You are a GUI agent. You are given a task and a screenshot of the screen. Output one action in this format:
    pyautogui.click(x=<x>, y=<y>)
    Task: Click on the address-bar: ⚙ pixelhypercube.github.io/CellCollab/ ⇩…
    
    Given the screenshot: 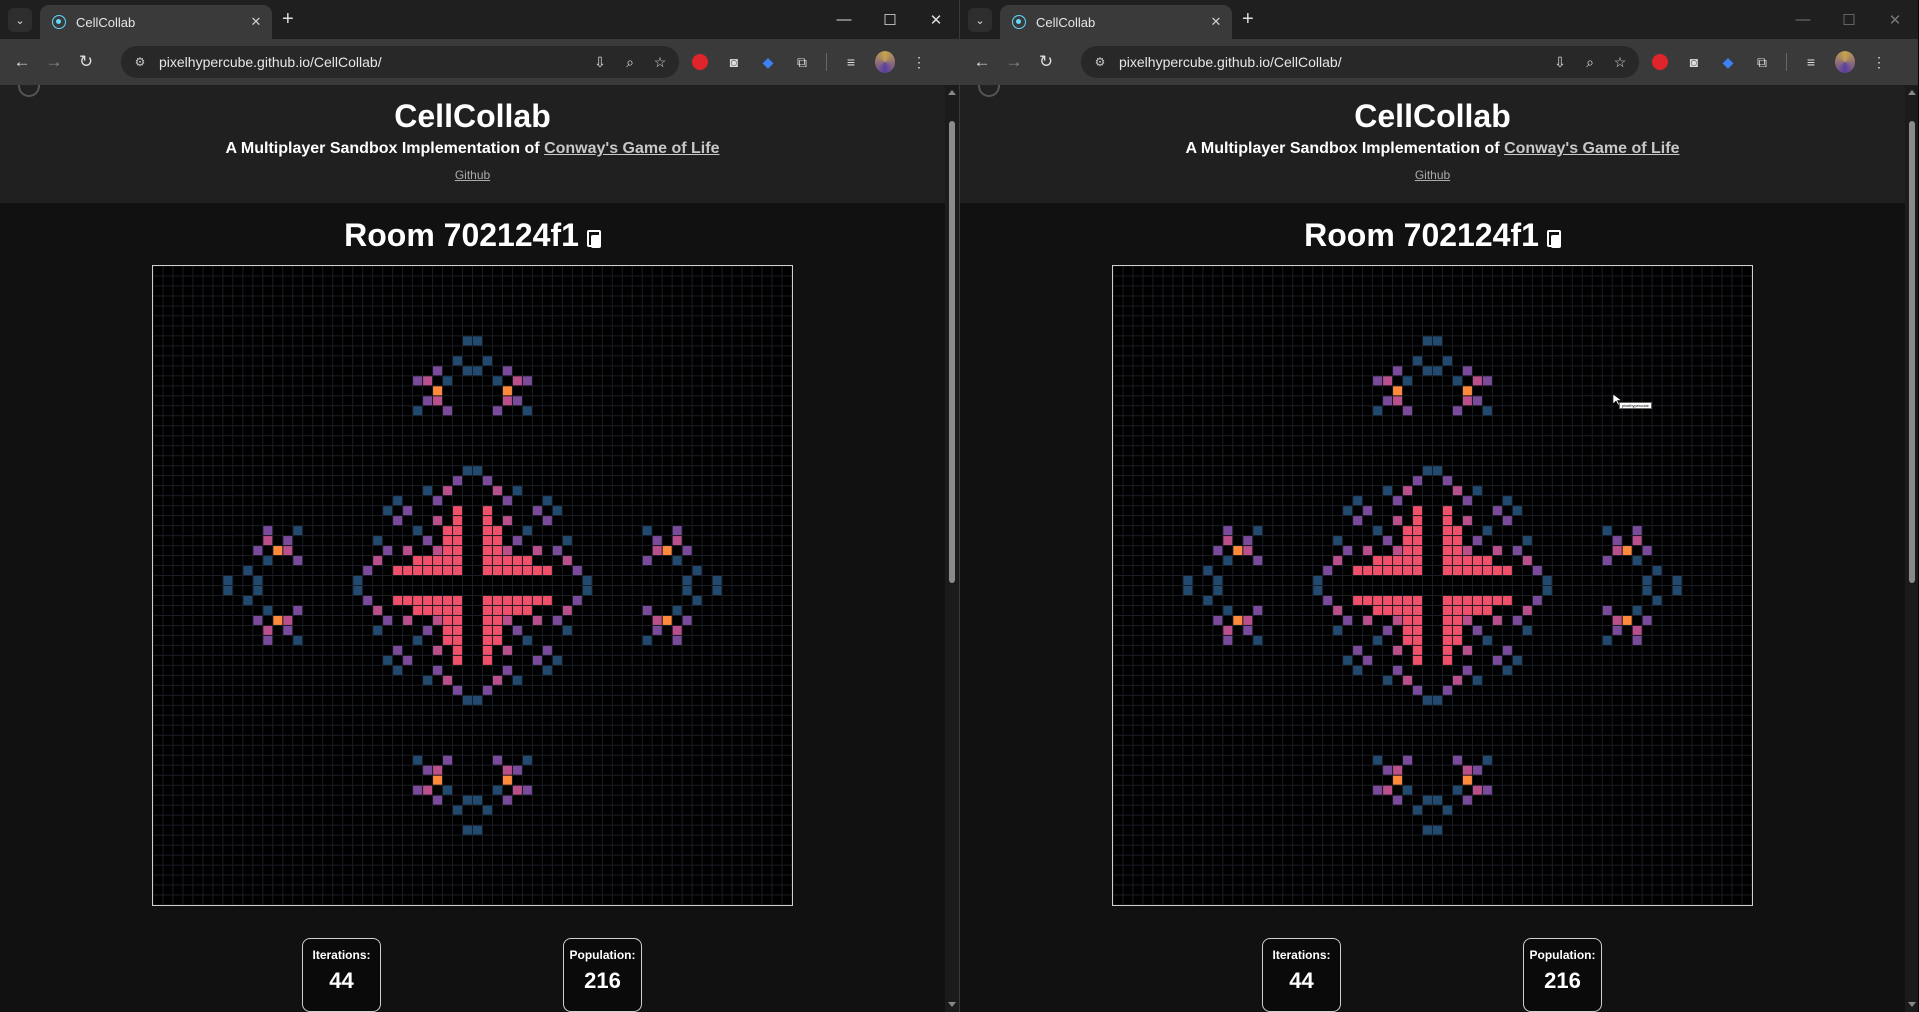 What is the action you would take?
    pyautogui.click(x=1360, y=62)
    